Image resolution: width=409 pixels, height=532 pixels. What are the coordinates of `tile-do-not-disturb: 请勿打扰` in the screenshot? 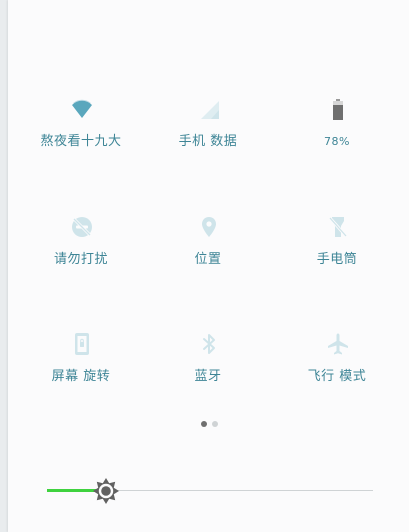 It's located at (81, 255).